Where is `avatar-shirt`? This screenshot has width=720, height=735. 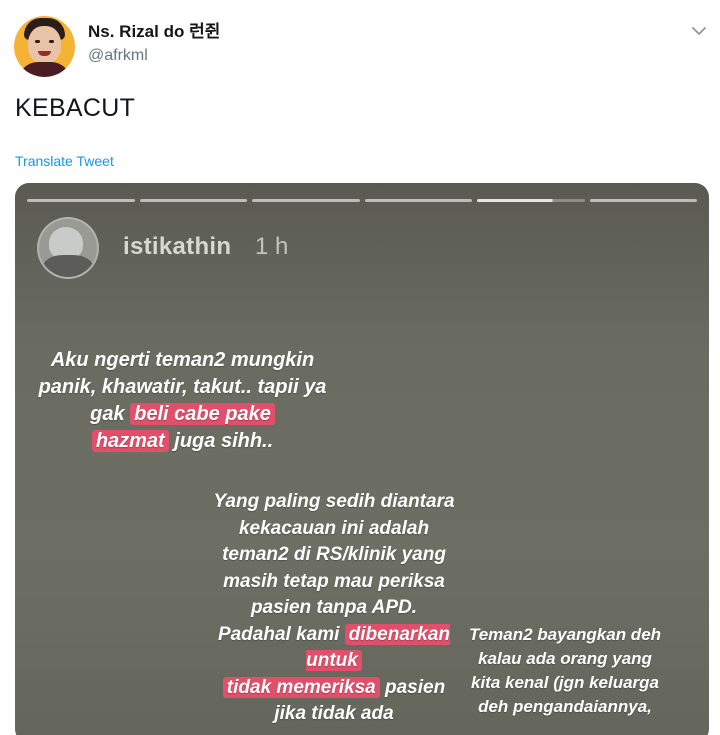
avatar-shirt is located at coordinates (44, 69).